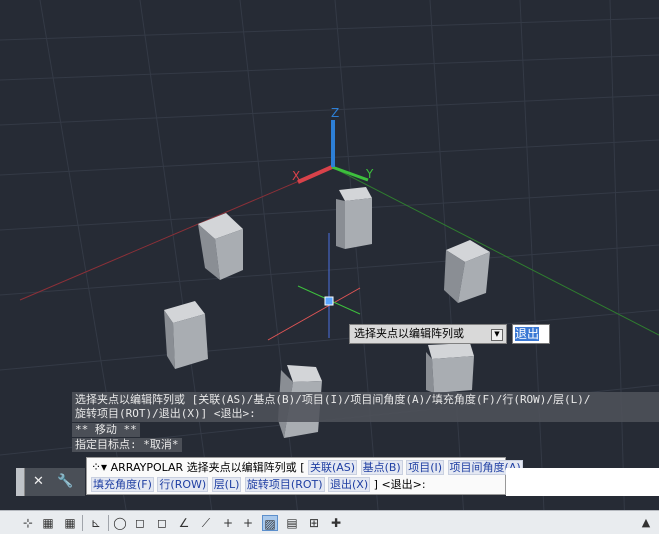  What do you see at coordinates (381, 467) in the screenshot?
I see `option-base-point: 基点(B)` at bounding box center [381, 467].